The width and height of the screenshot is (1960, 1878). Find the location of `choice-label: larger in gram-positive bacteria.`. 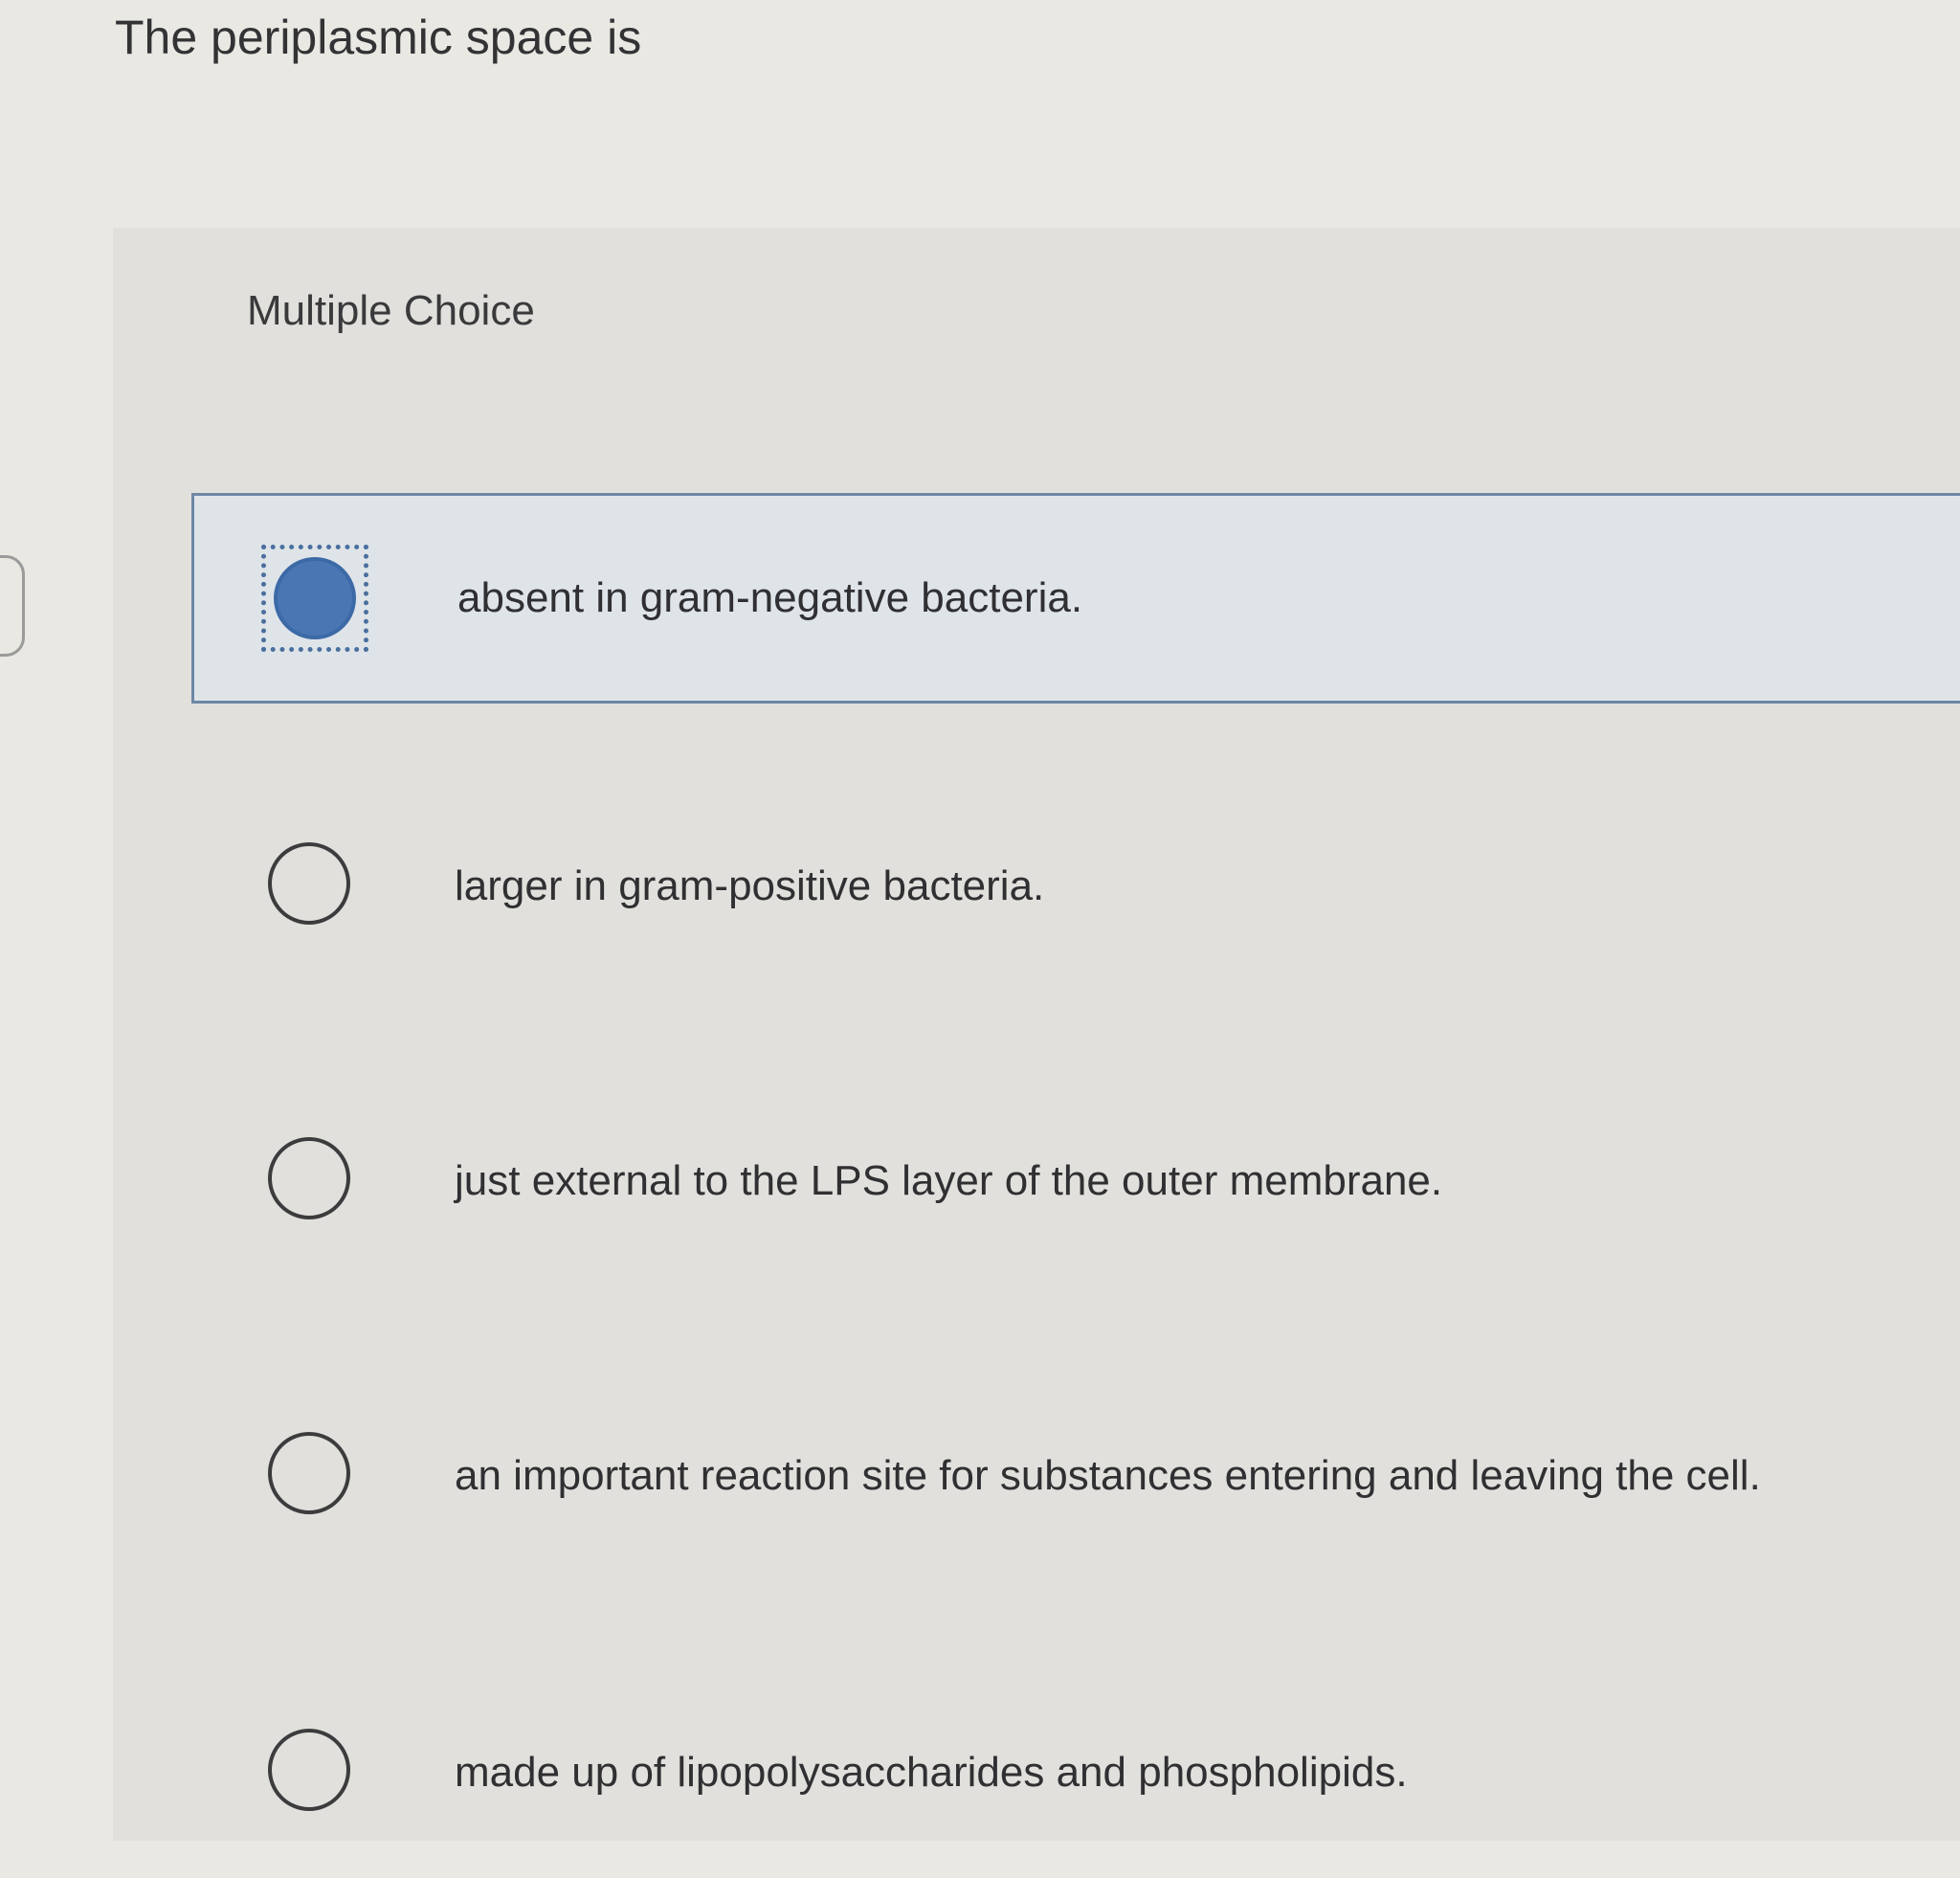

choice-label: larger in gram-positive bacteria. is located at coordinates (750, 885).